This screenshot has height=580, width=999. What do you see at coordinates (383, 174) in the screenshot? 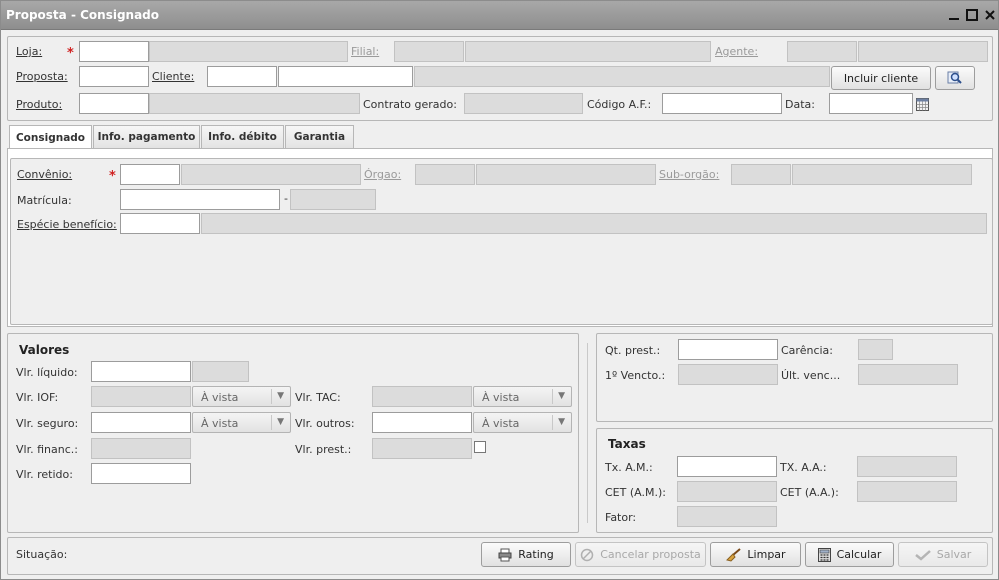
I see `orgao-label: Órgao:` at bounding box center [383, 174].